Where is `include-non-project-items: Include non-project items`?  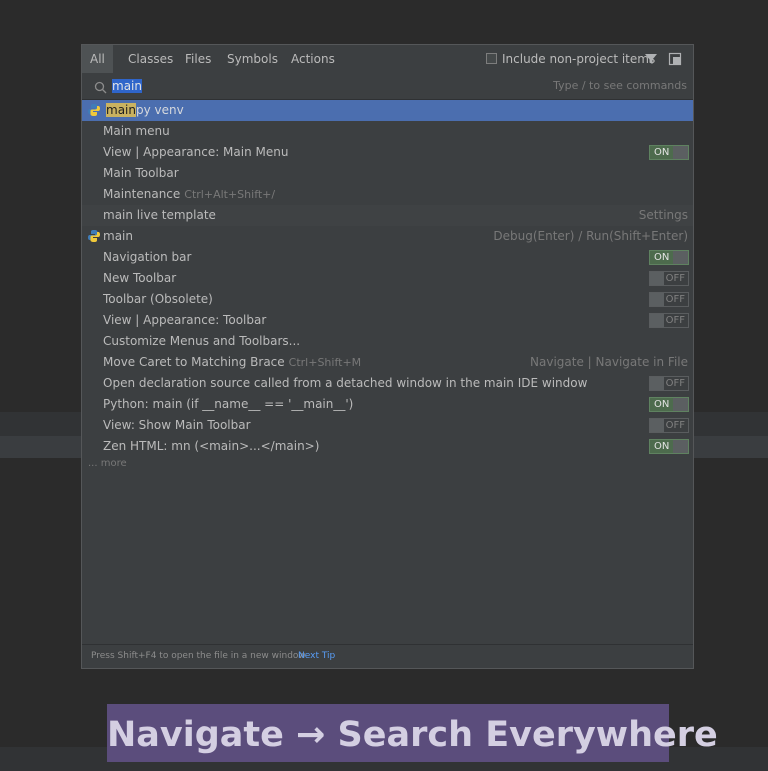 include-non-project-items: Include non-project items is located at coordinates (570, 59).